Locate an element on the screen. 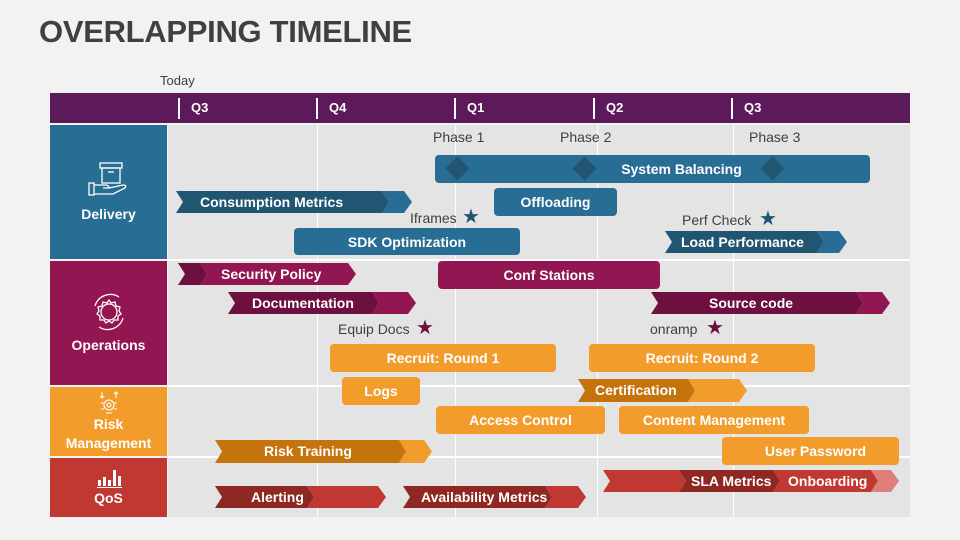  hand-box-icon is located at coordinates (106, 178).